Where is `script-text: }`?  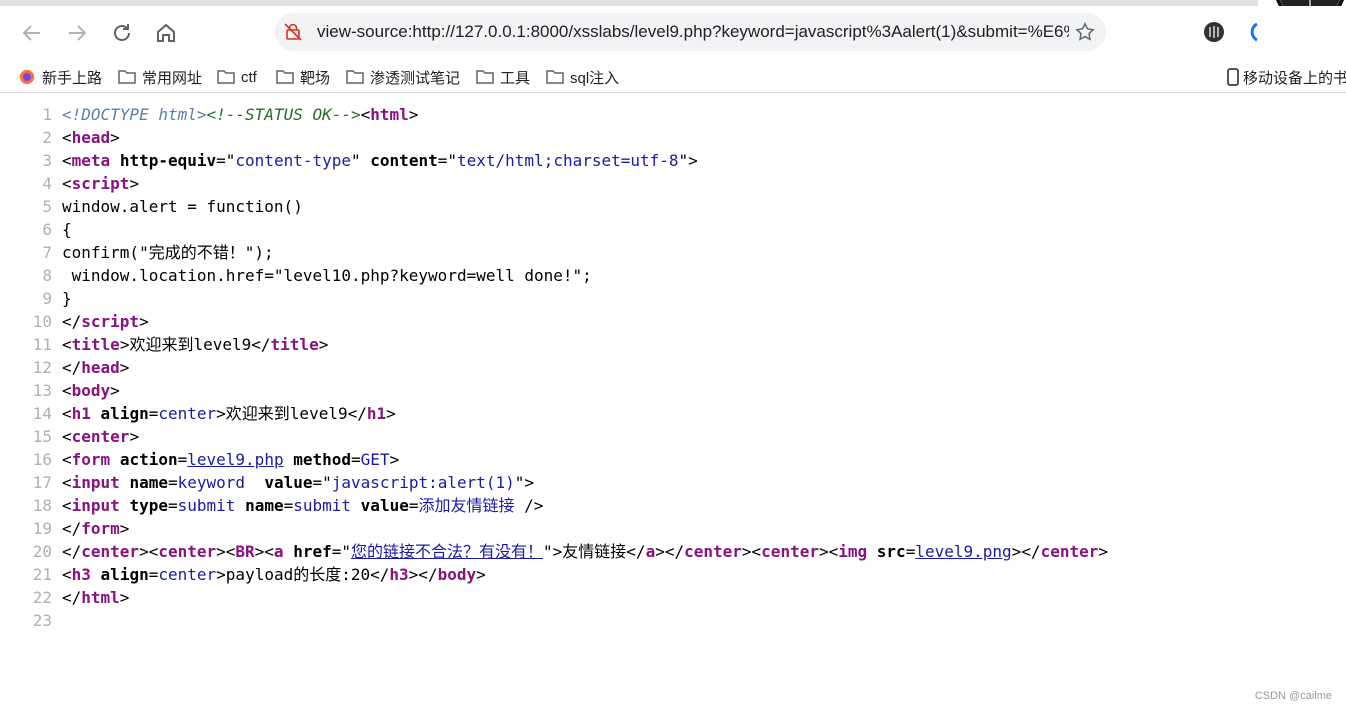
script-text: } is located at coordinates (67, 298).